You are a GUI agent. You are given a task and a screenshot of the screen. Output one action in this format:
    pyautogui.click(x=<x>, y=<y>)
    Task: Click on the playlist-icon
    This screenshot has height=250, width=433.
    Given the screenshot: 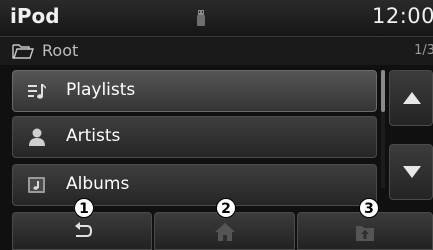 What is the action you would take?
    pyautogui.click(x=37, y=91)
    